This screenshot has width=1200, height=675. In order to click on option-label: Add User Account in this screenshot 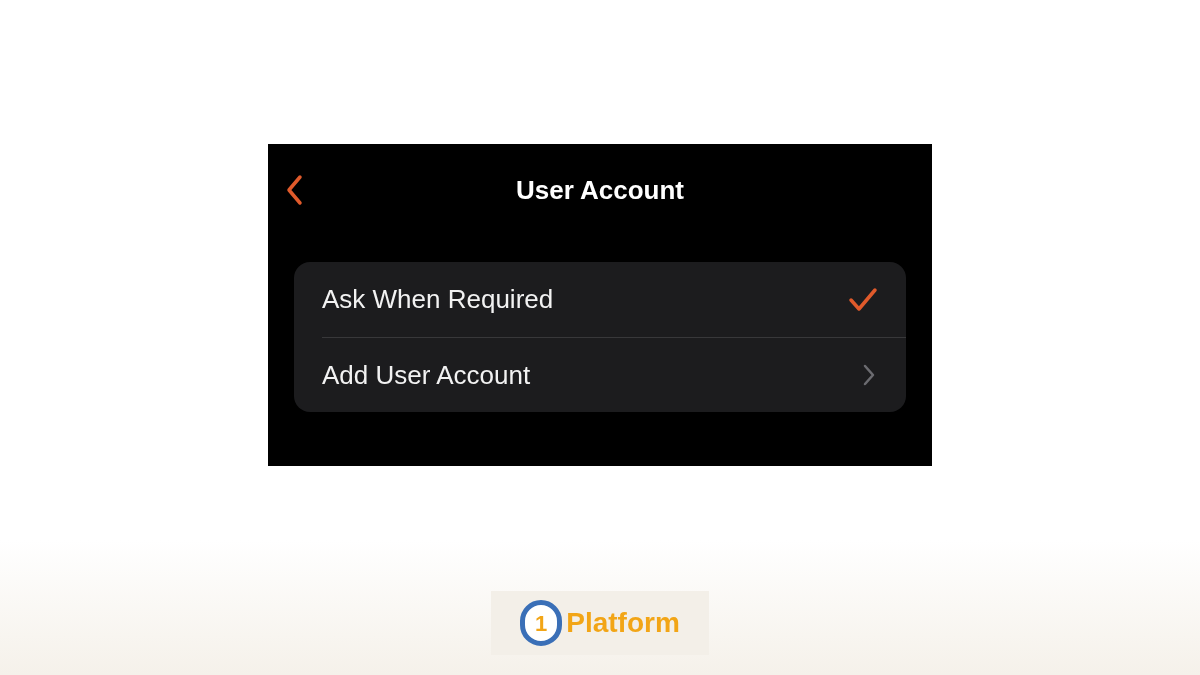, I will do `click(426, 375)`.